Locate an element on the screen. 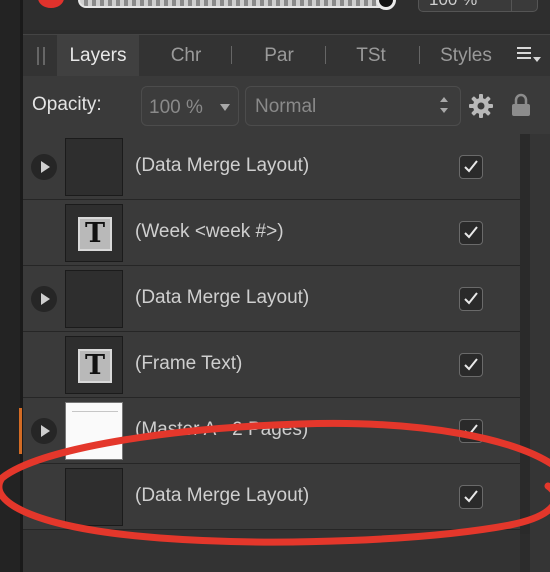 The height and width of the screenshot is (572, 550). layer-name: (Frame Text) is located at coordinates (189, 363).